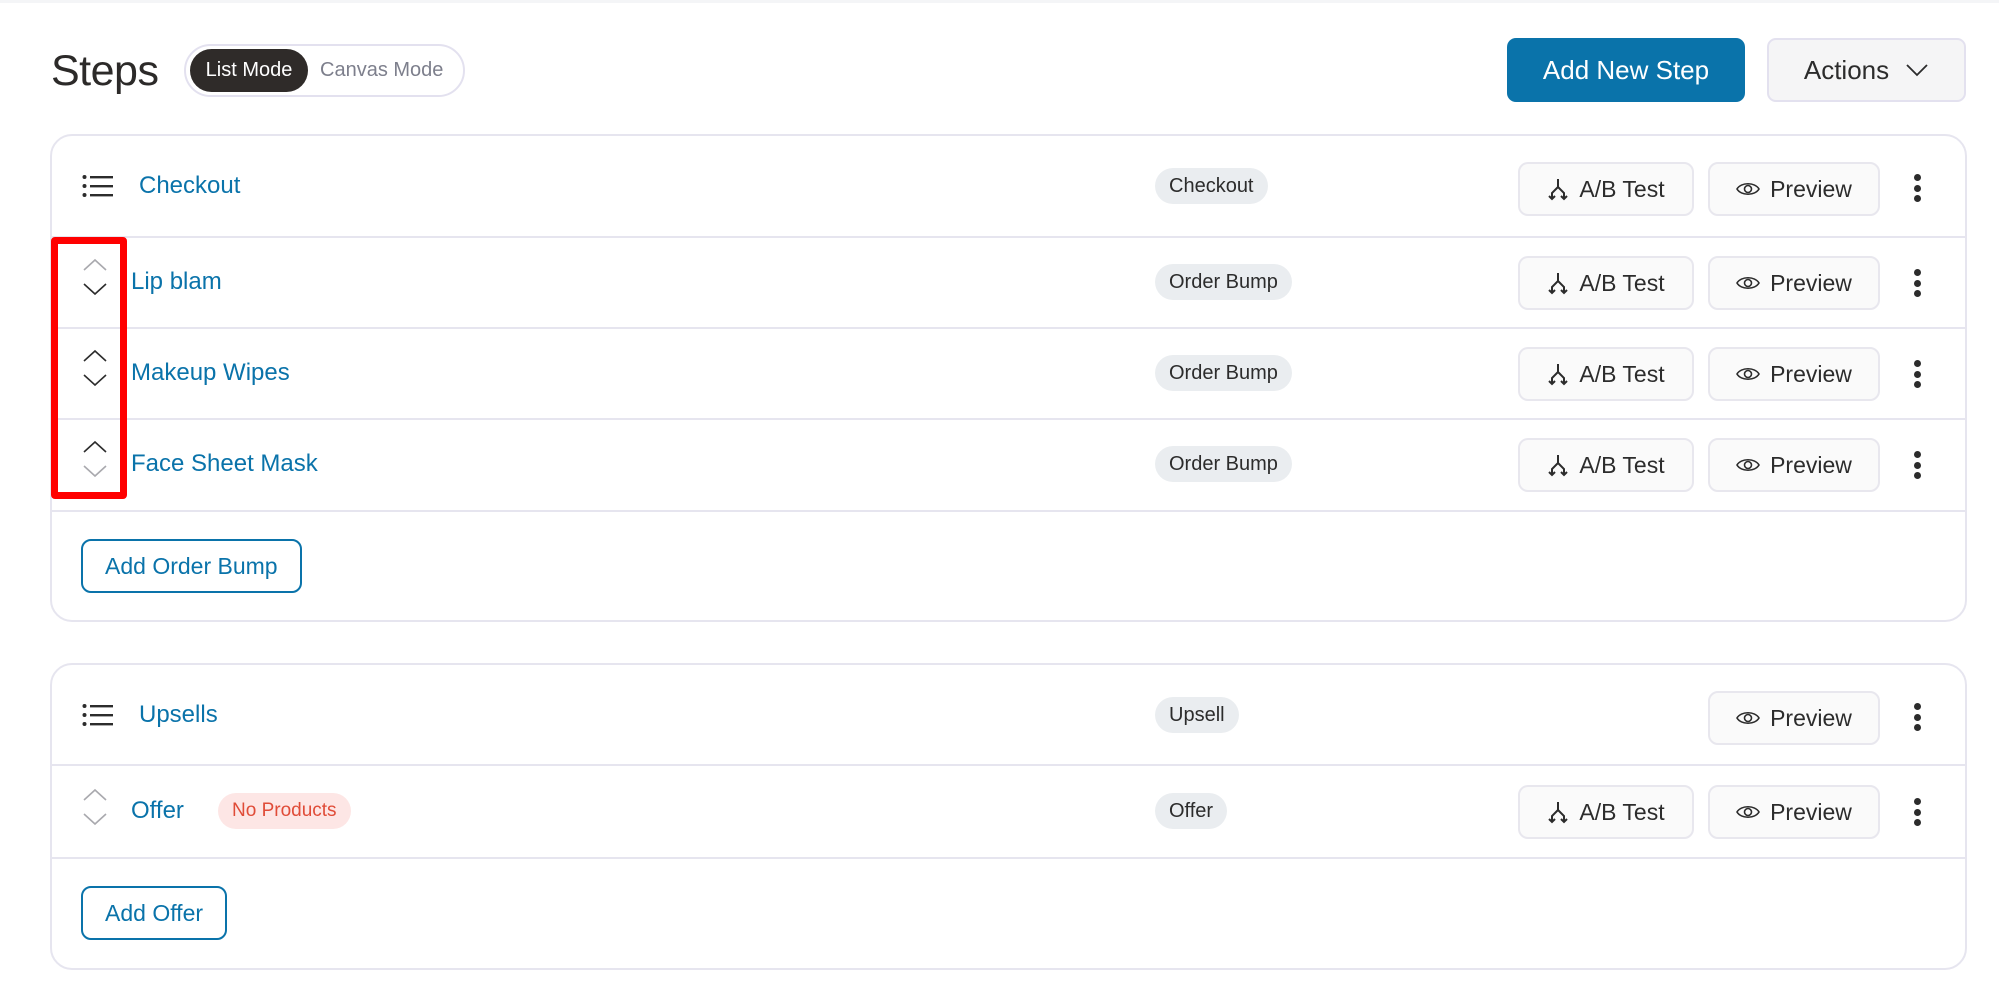 This screenshot has height=987, width=1999. Describe the element at coordinates (1626, 70) in the screenshot. I see `add-new-step-button: Add New Step` at that location.